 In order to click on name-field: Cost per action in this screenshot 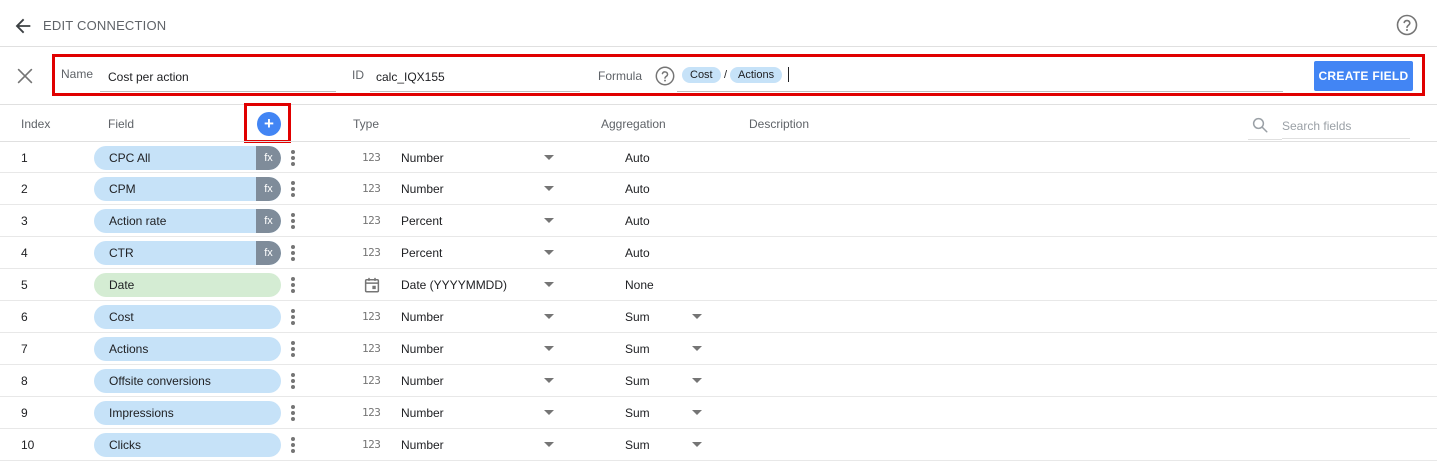, I will do `click(148, 77)`.